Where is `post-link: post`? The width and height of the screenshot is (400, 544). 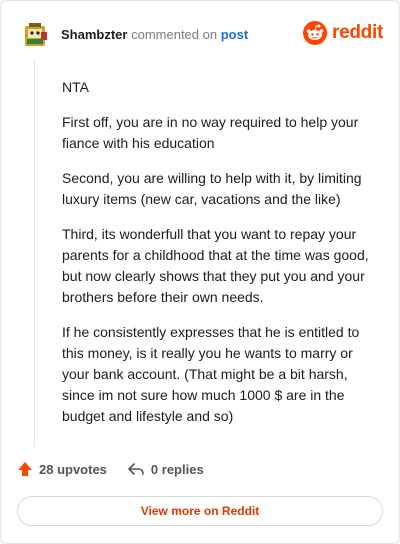
post-link: post is located at coordinates (234, 34).